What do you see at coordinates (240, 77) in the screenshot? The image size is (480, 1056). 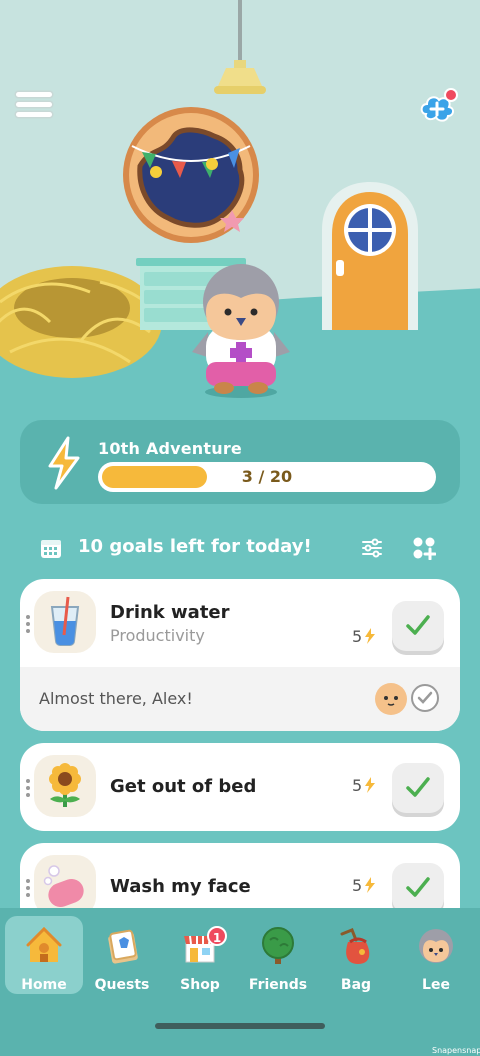 I see `ceiling-lamp-icon` at bounding box center [240, 77].